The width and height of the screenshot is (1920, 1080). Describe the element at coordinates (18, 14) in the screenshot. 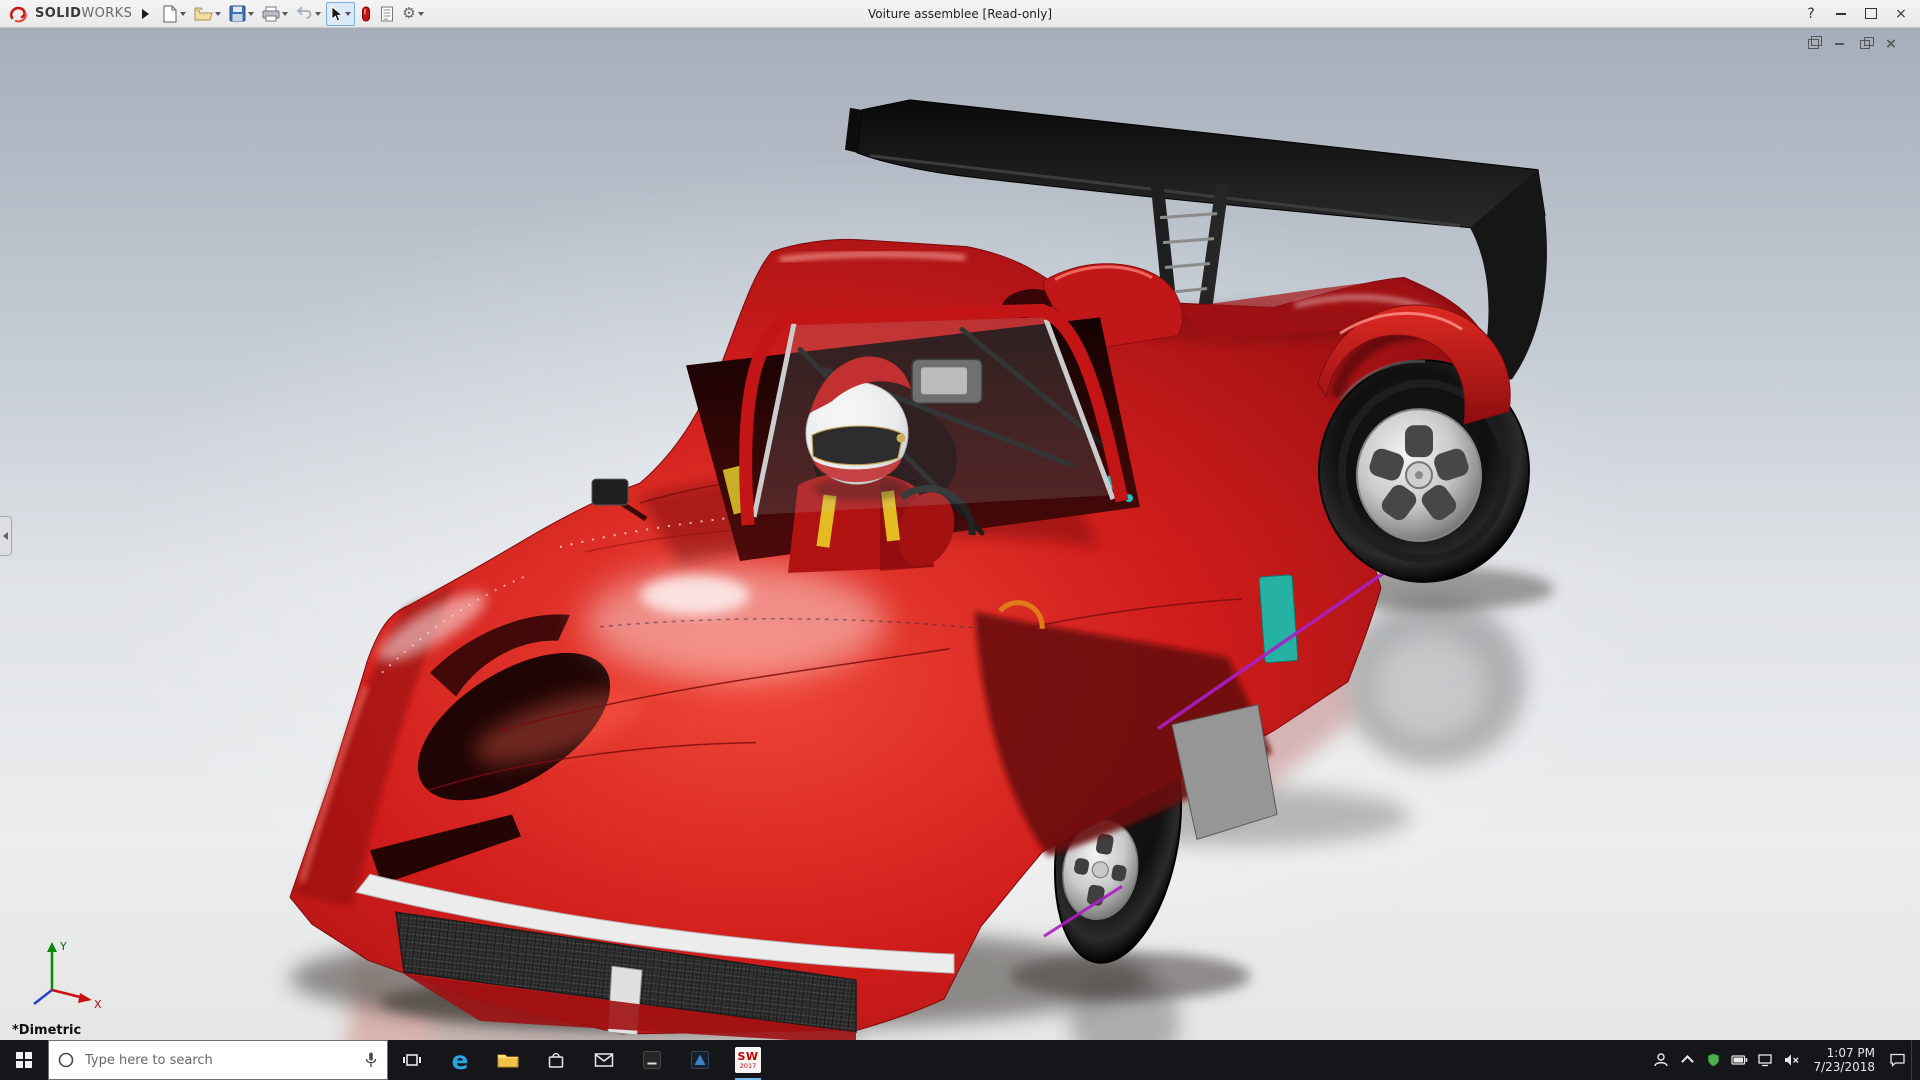

I see `ds-logo-icon` at that location.